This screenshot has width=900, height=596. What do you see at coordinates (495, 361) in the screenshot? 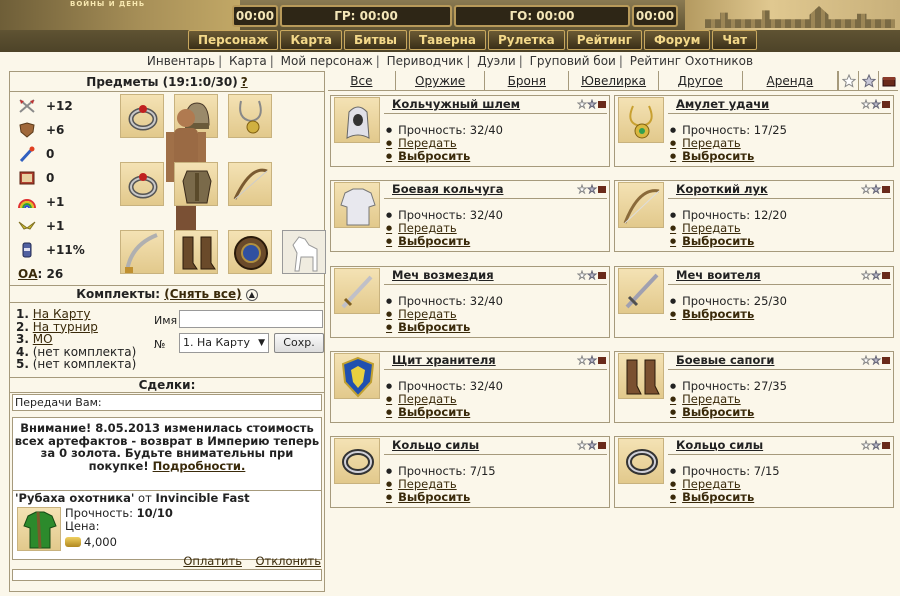
I see `item-name-link: Щит хранителя` at bounding box center [495, 361].